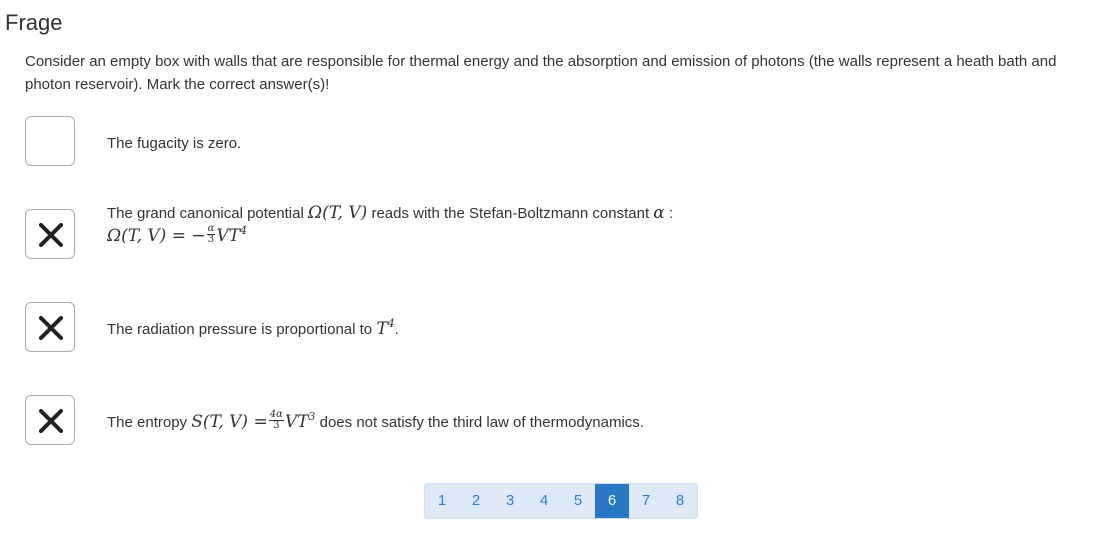  Describe the element at coordinates (312, 416) in the screenshot. I see `formula-exponent: 3` at that location.